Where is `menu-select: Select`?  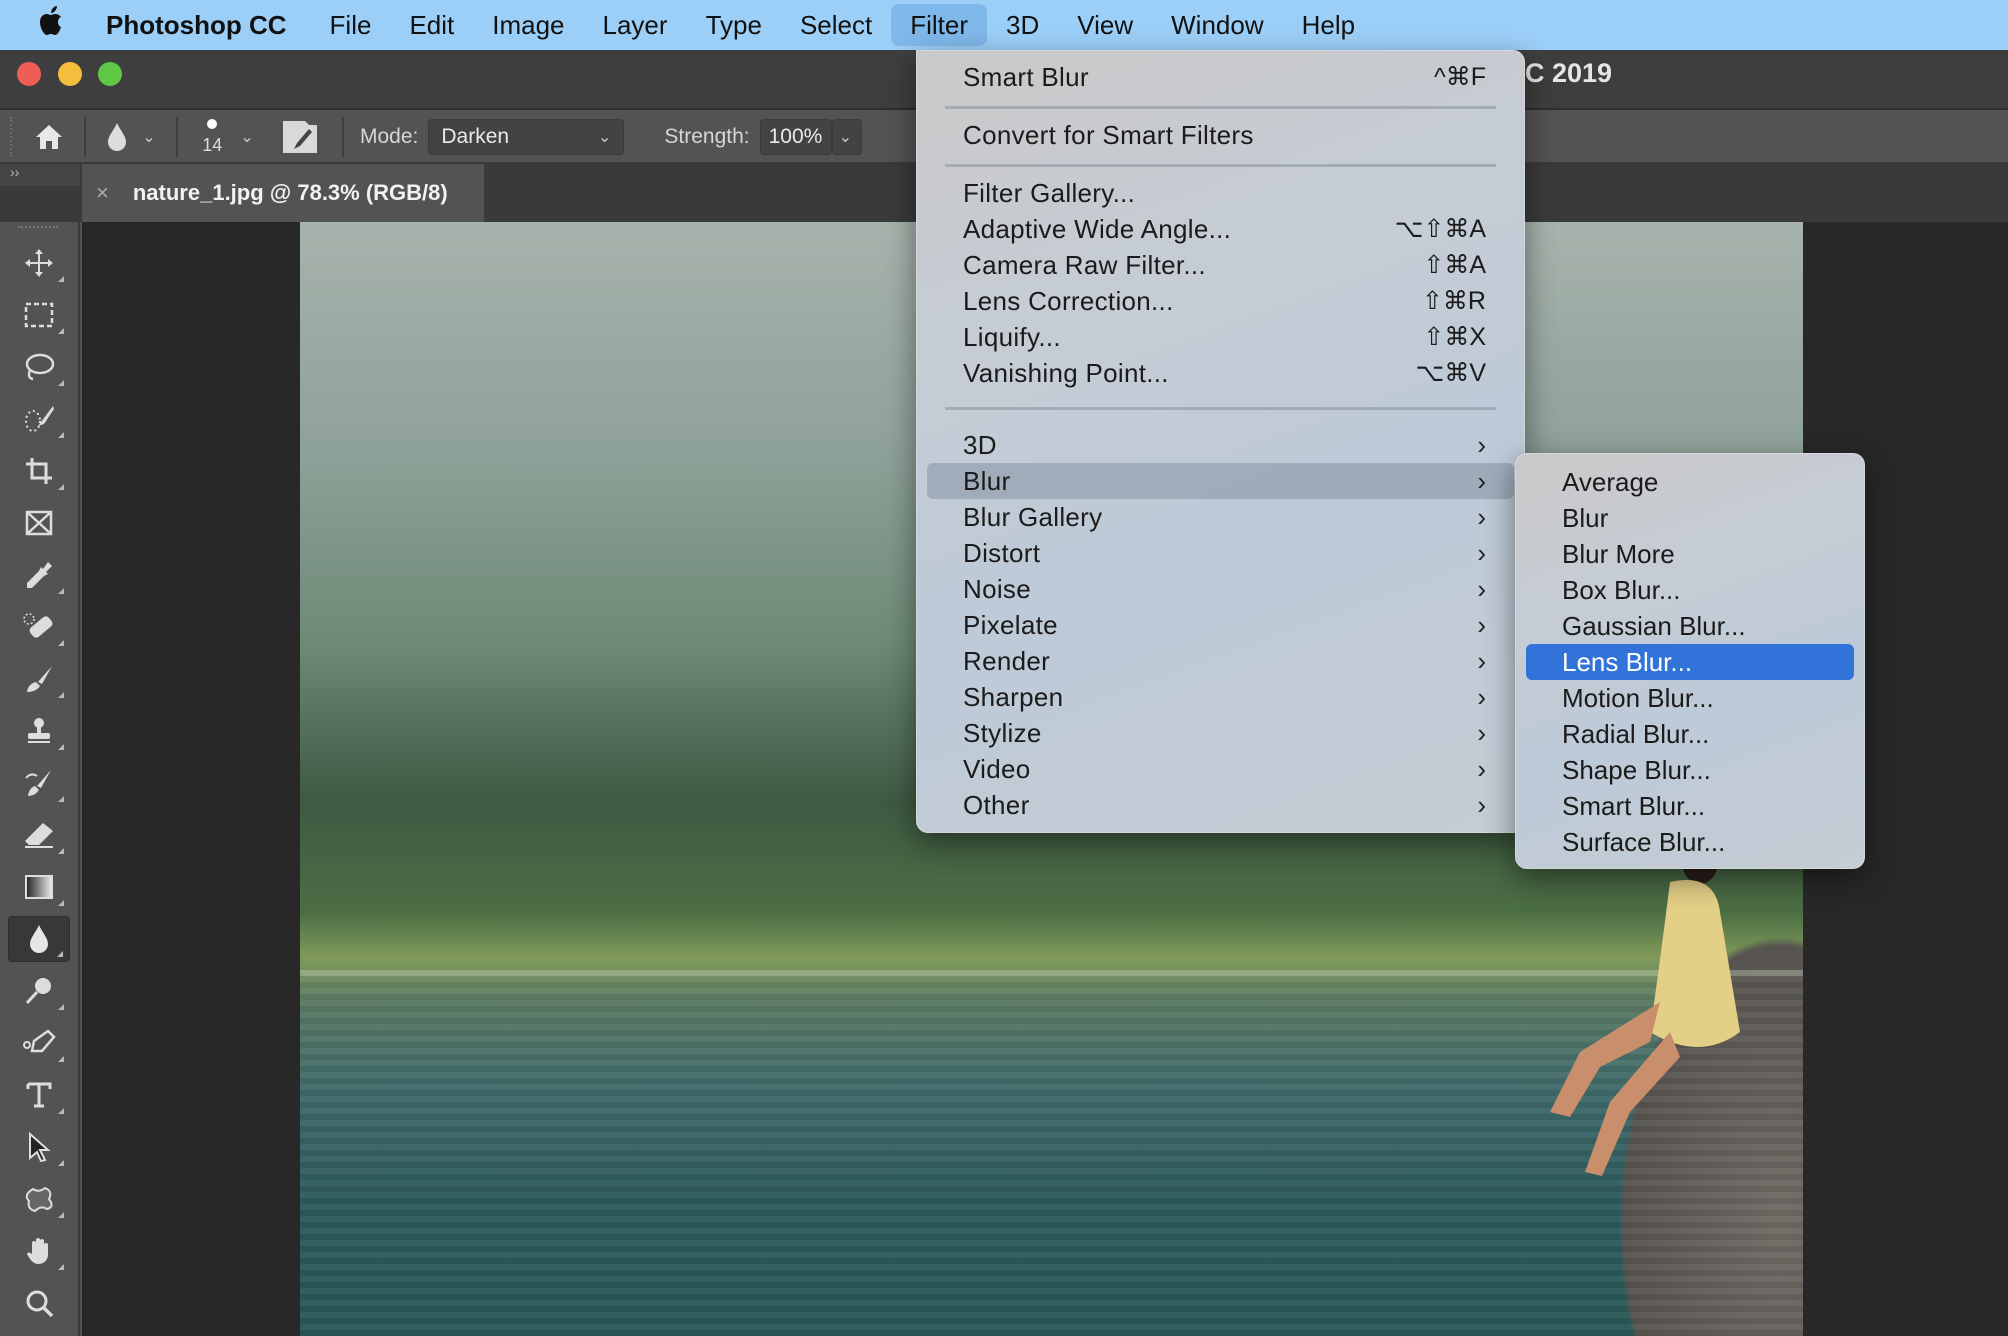
menu-select: Select is located at coordinates (836, 25).